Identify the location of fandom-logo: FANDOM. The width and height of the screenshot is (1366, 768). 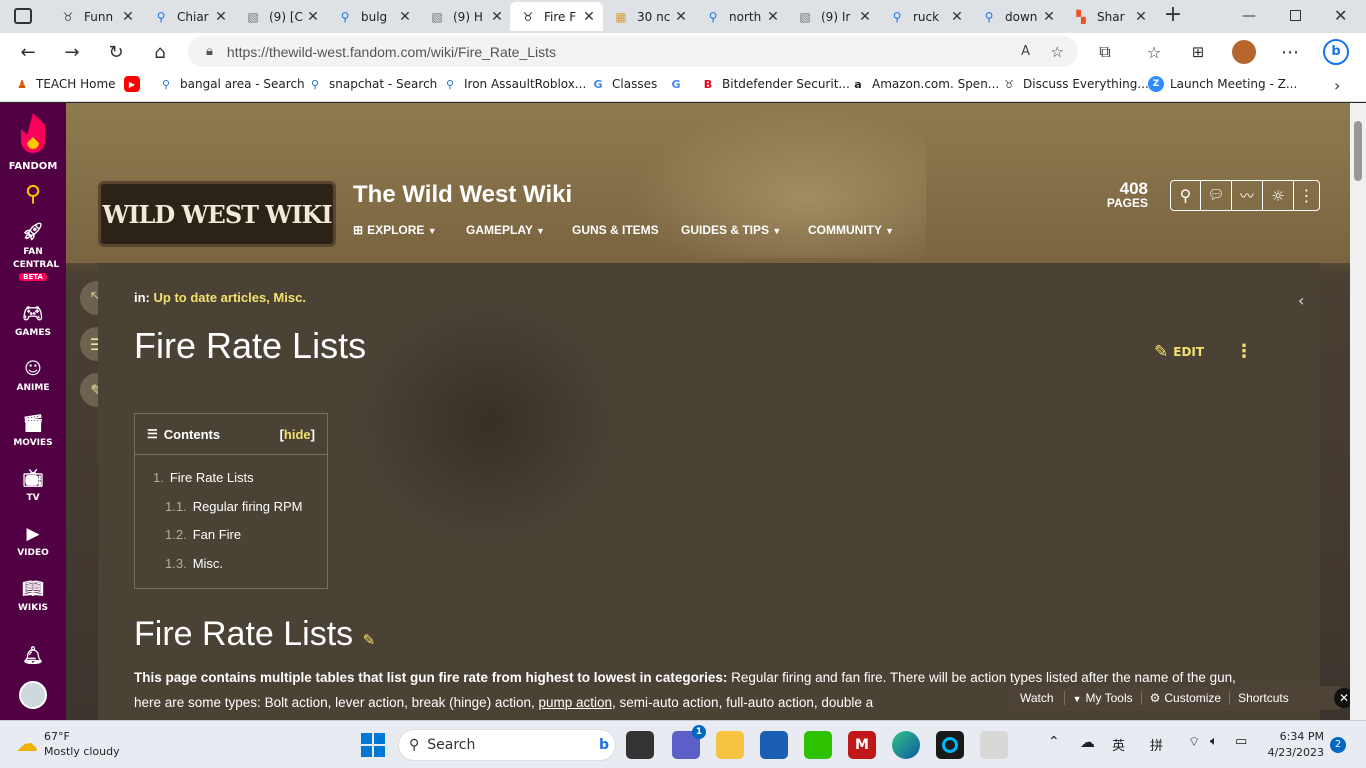
(33, 141).